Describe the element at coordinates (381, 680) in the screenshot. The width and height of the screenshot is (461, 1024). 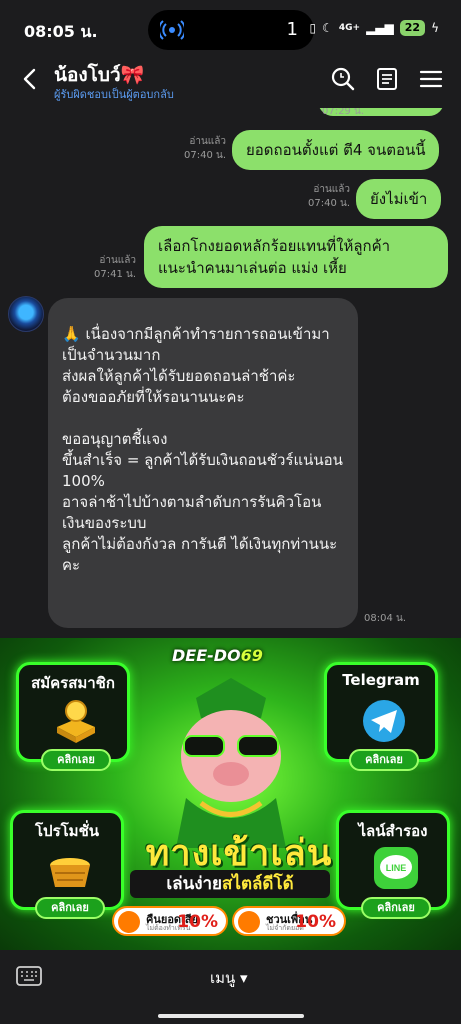
I see `card-title: Telegram` at that location.